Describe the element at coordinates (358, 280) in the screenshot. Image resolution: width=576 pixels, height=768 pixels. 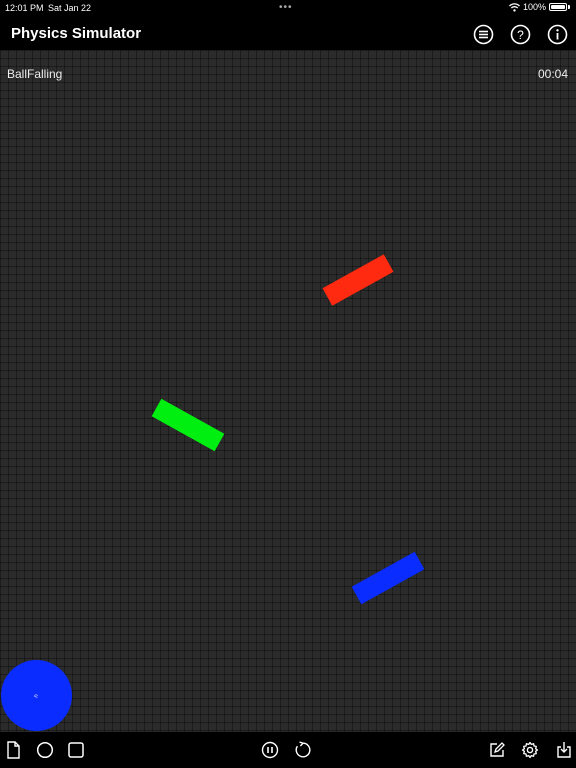
I see `red-box` at that location.